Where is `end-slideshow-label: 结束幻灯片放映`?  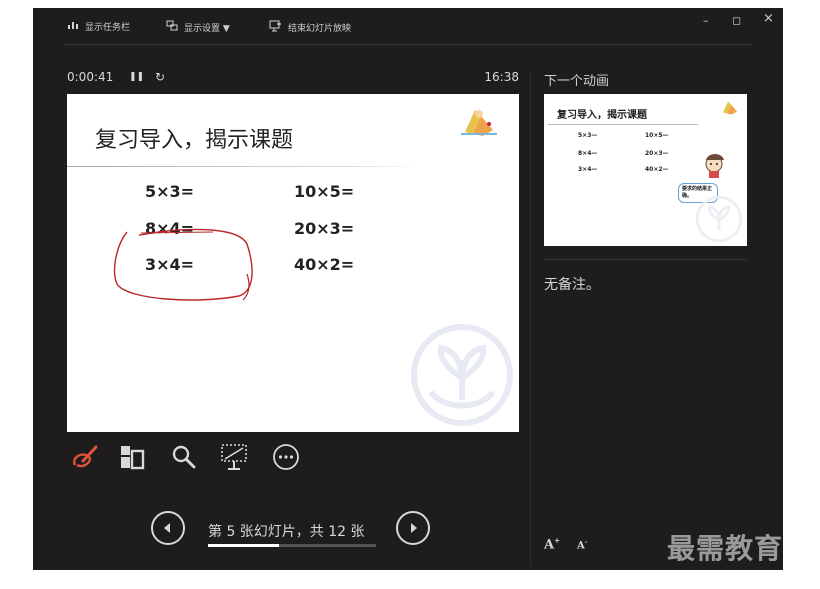
end-slideshow-label: 结束幻灯片放映 is located at coordinates (320, 29).